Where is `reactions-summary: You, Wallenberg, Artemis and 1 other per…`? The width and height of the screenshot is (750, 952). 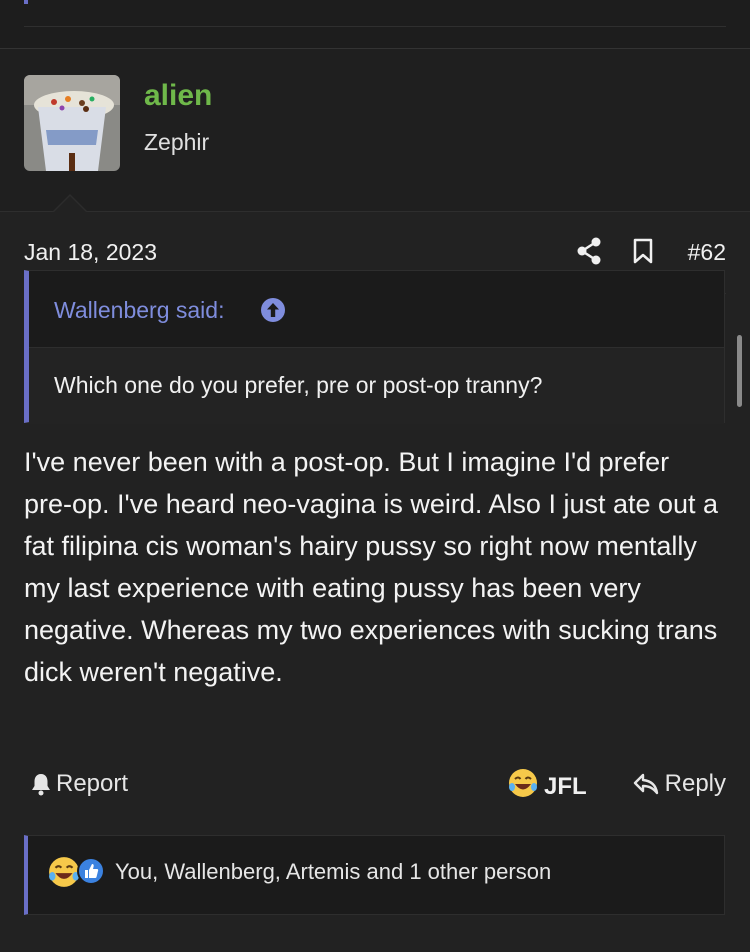 reactions-summary: You, Wallenberg, Artemis and 1 other per… is located at coordinates (333, 872).